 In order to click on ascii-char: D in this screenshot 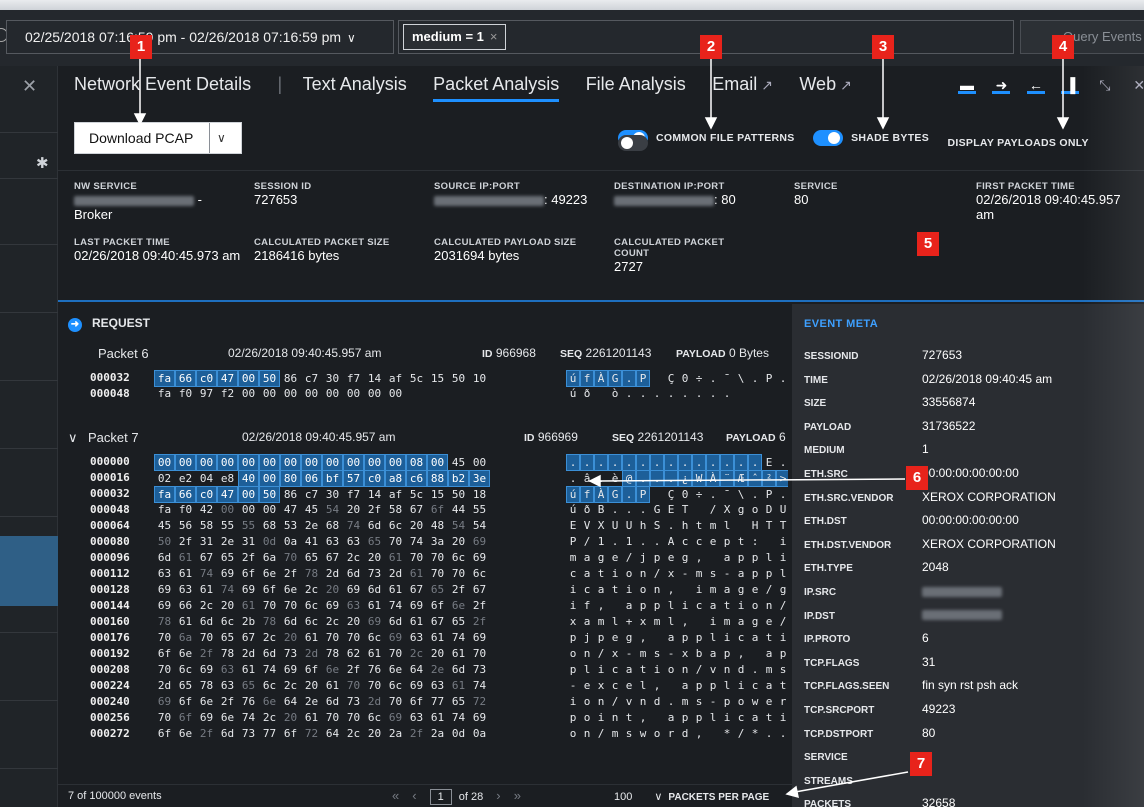, I will do `click(769, 509)`.